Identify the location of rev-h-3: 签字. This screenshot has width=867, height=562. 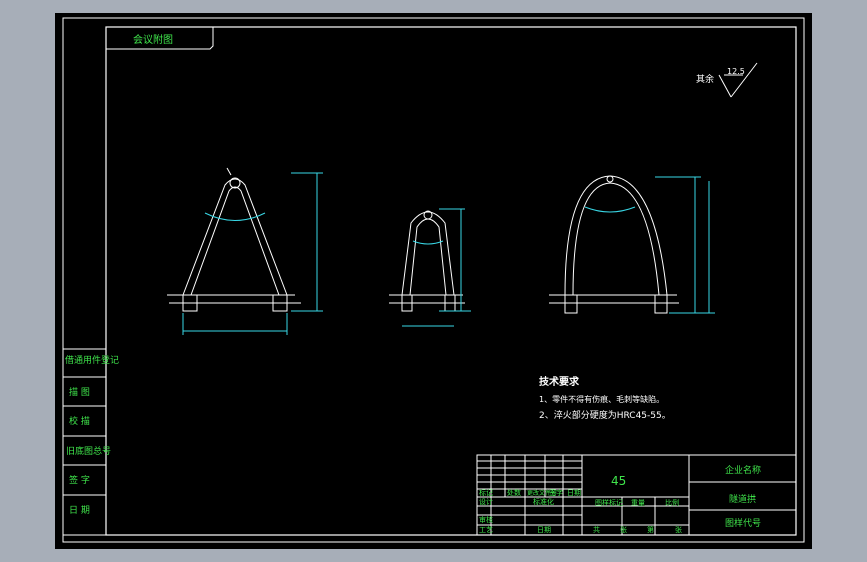
(556, 492).